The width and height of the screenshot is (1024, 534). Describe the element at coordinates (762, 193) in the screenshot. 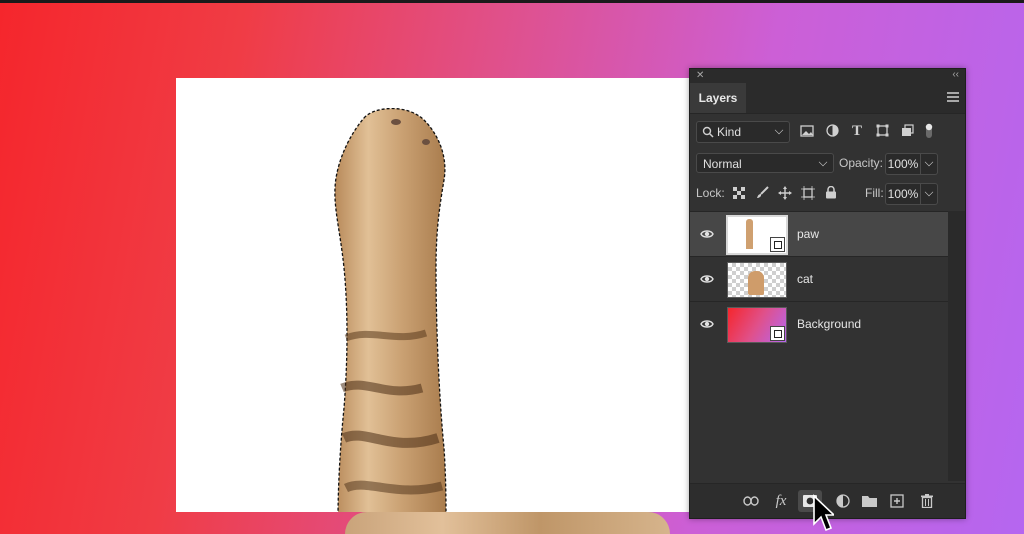

I see `lock-image-icon` at that location.